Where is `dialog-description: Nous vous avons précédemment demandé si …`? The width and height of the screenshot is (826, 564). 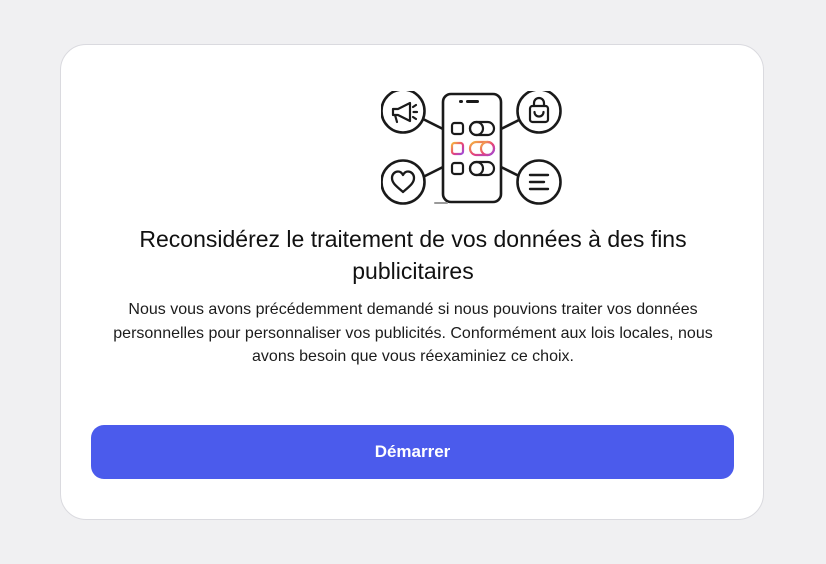 dialog-description: Nous vous avons précédemment demandé si … is located at coordinates (413, 333).